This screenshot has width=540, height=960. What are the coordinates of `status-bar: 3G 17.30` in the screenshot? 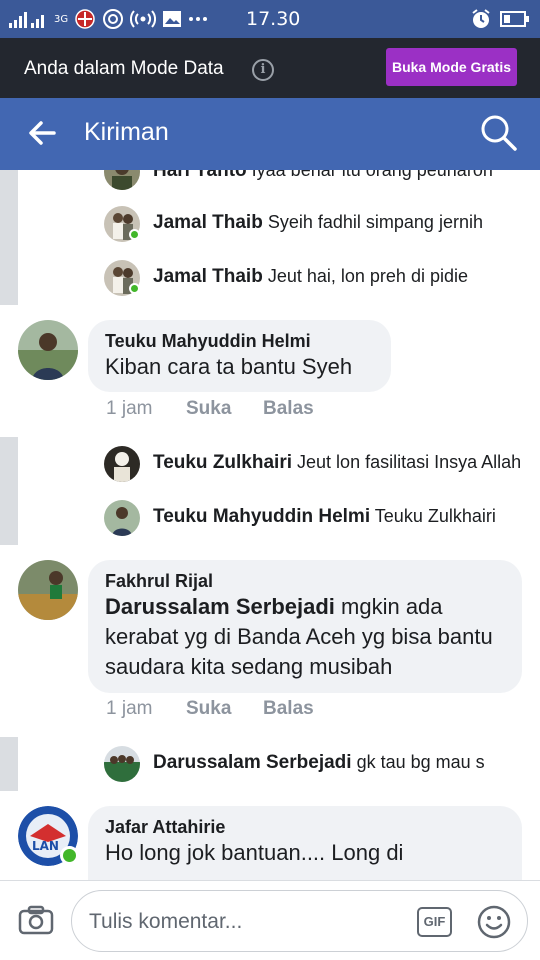 It's located at (270, 19).